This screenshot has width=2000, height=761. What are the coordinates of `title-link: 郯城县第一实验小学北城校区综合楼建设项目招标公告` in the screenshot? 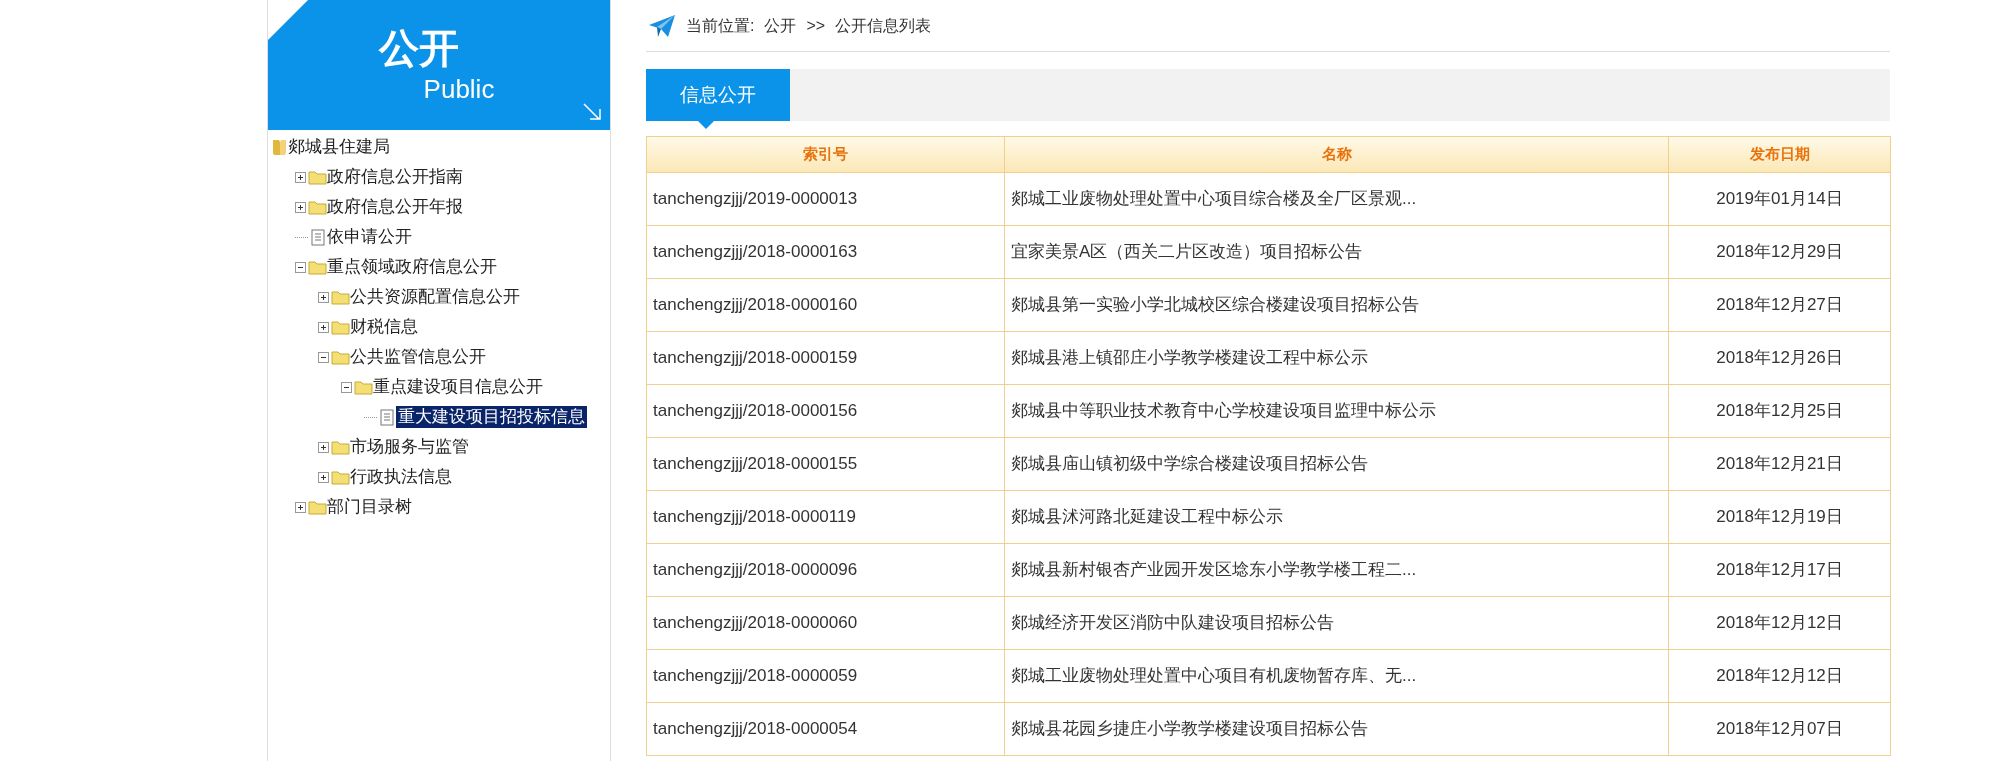 It's located at (1336, 305).